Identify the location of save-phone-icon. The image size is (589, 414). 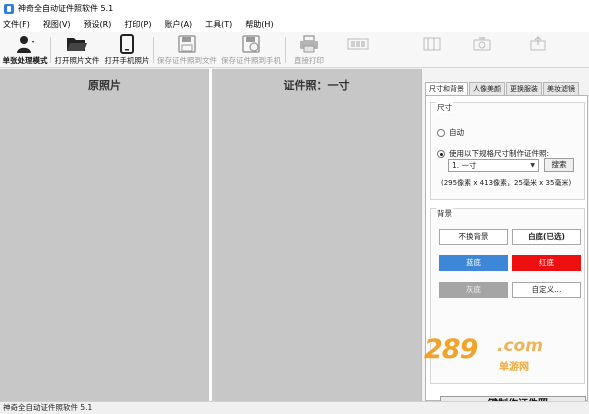
(251, 44).